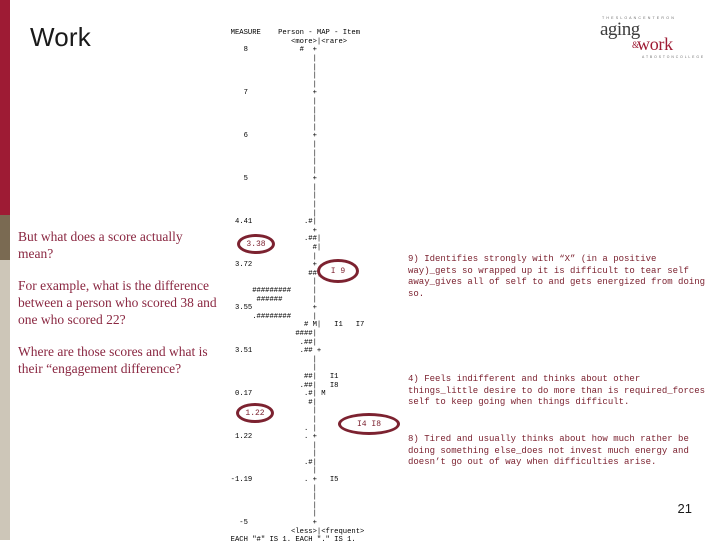 This screenshot has height=553, width=720. Describe the element at coordinates (338, 271) in the screenshot. I see `annotation-ellipse-item-9: I 9` at that location.